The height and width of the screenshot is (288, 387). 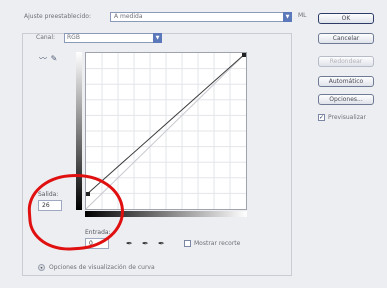 I want to click on preset-select: A medida, so click(x=200, y=17).